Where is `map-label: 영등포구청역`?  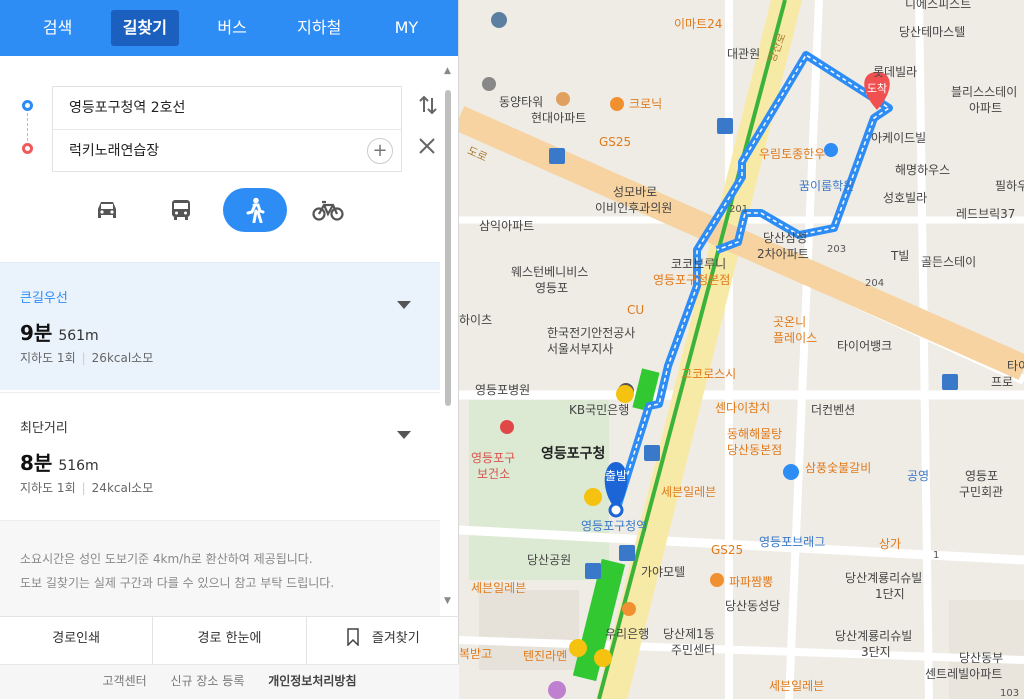 map-label: 영등포구청역 is located at coordinates (614, 526).